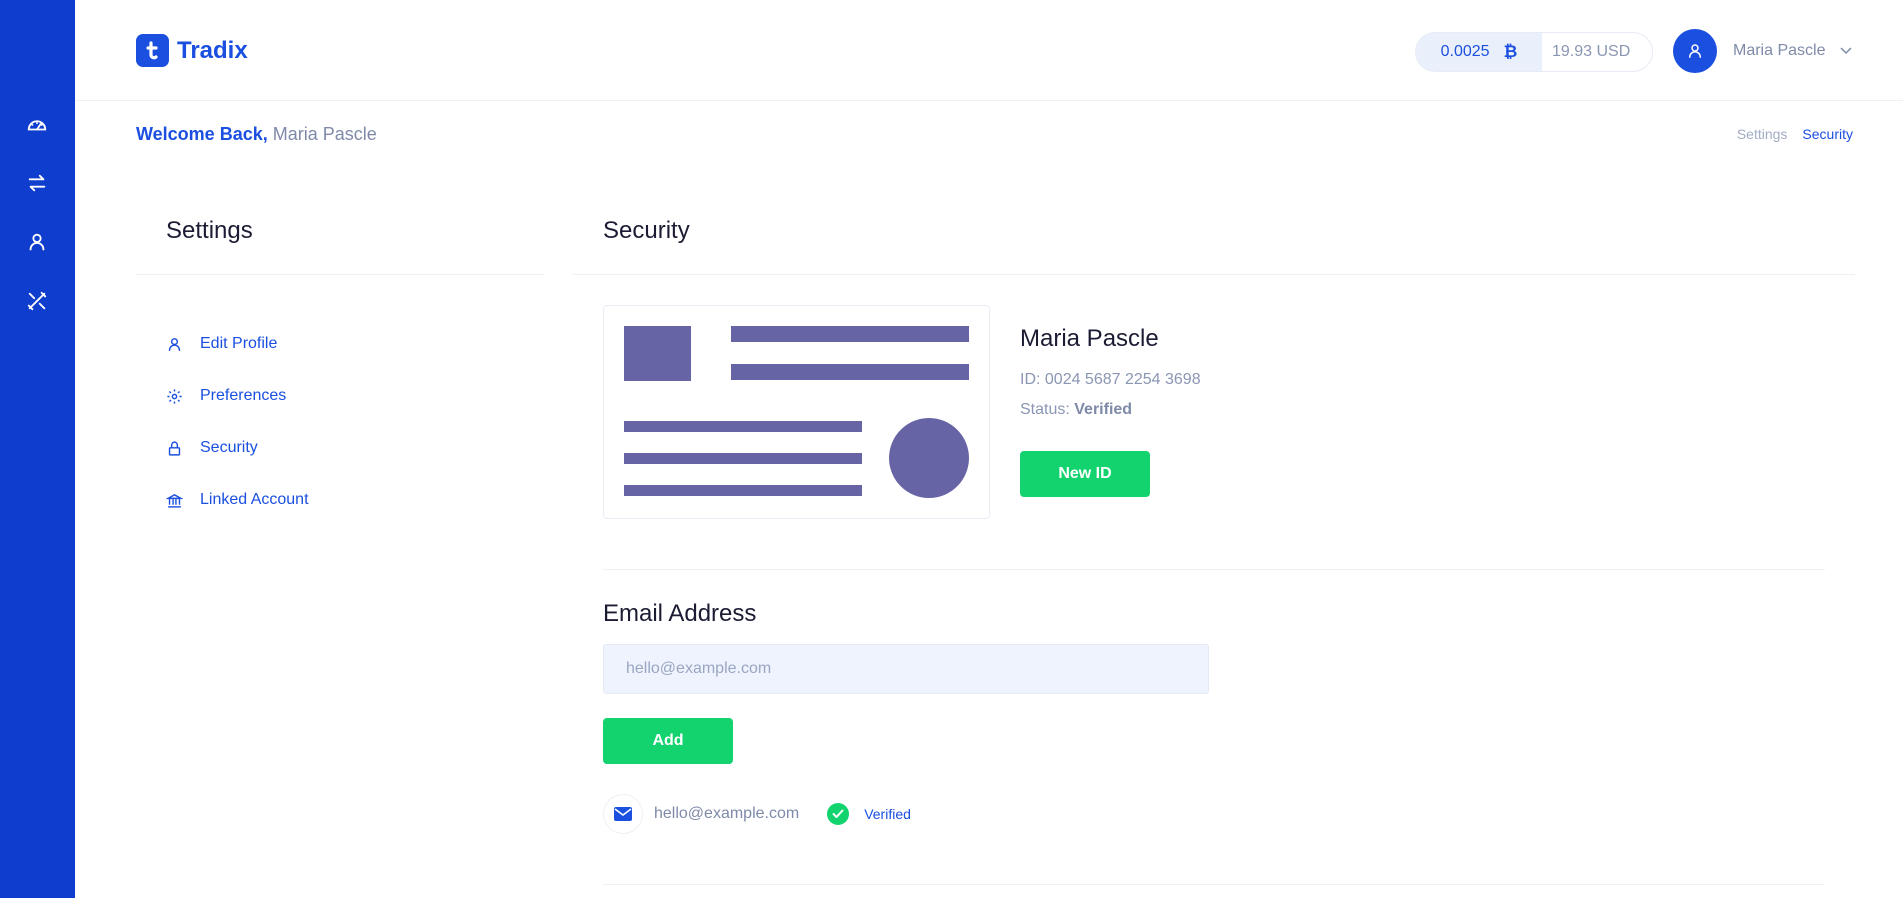  Describe the element at coordinates (646, 230) in the screenshot. I see `security-title: Security` at that location.